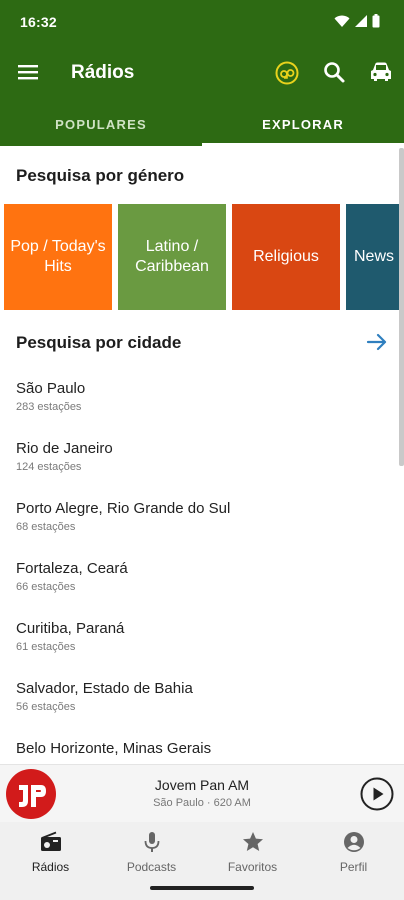  I want to click on nav-item-podcasts: Podcasts, so click(151, 852).